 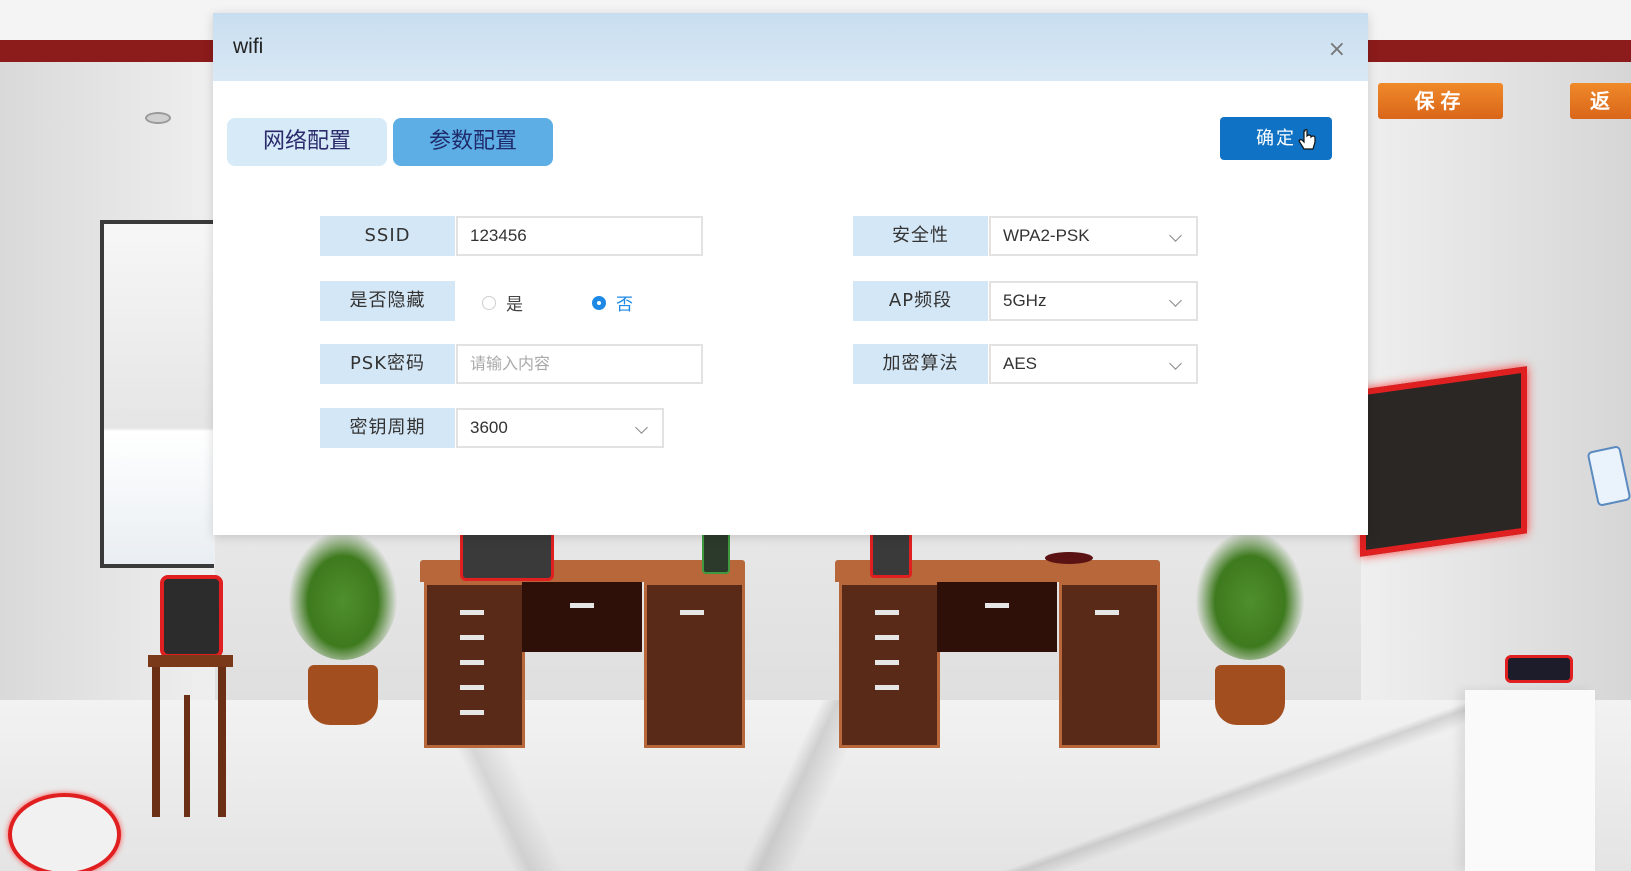 I want to click on close-icon: ×, so click(x=1337, y=50).